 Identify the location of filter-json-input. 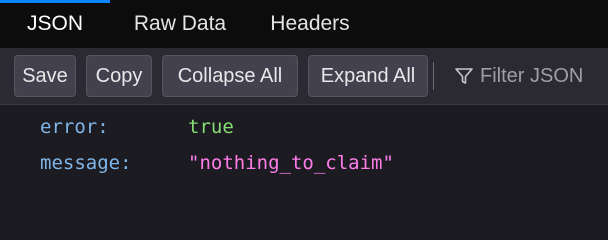
(544, 76).